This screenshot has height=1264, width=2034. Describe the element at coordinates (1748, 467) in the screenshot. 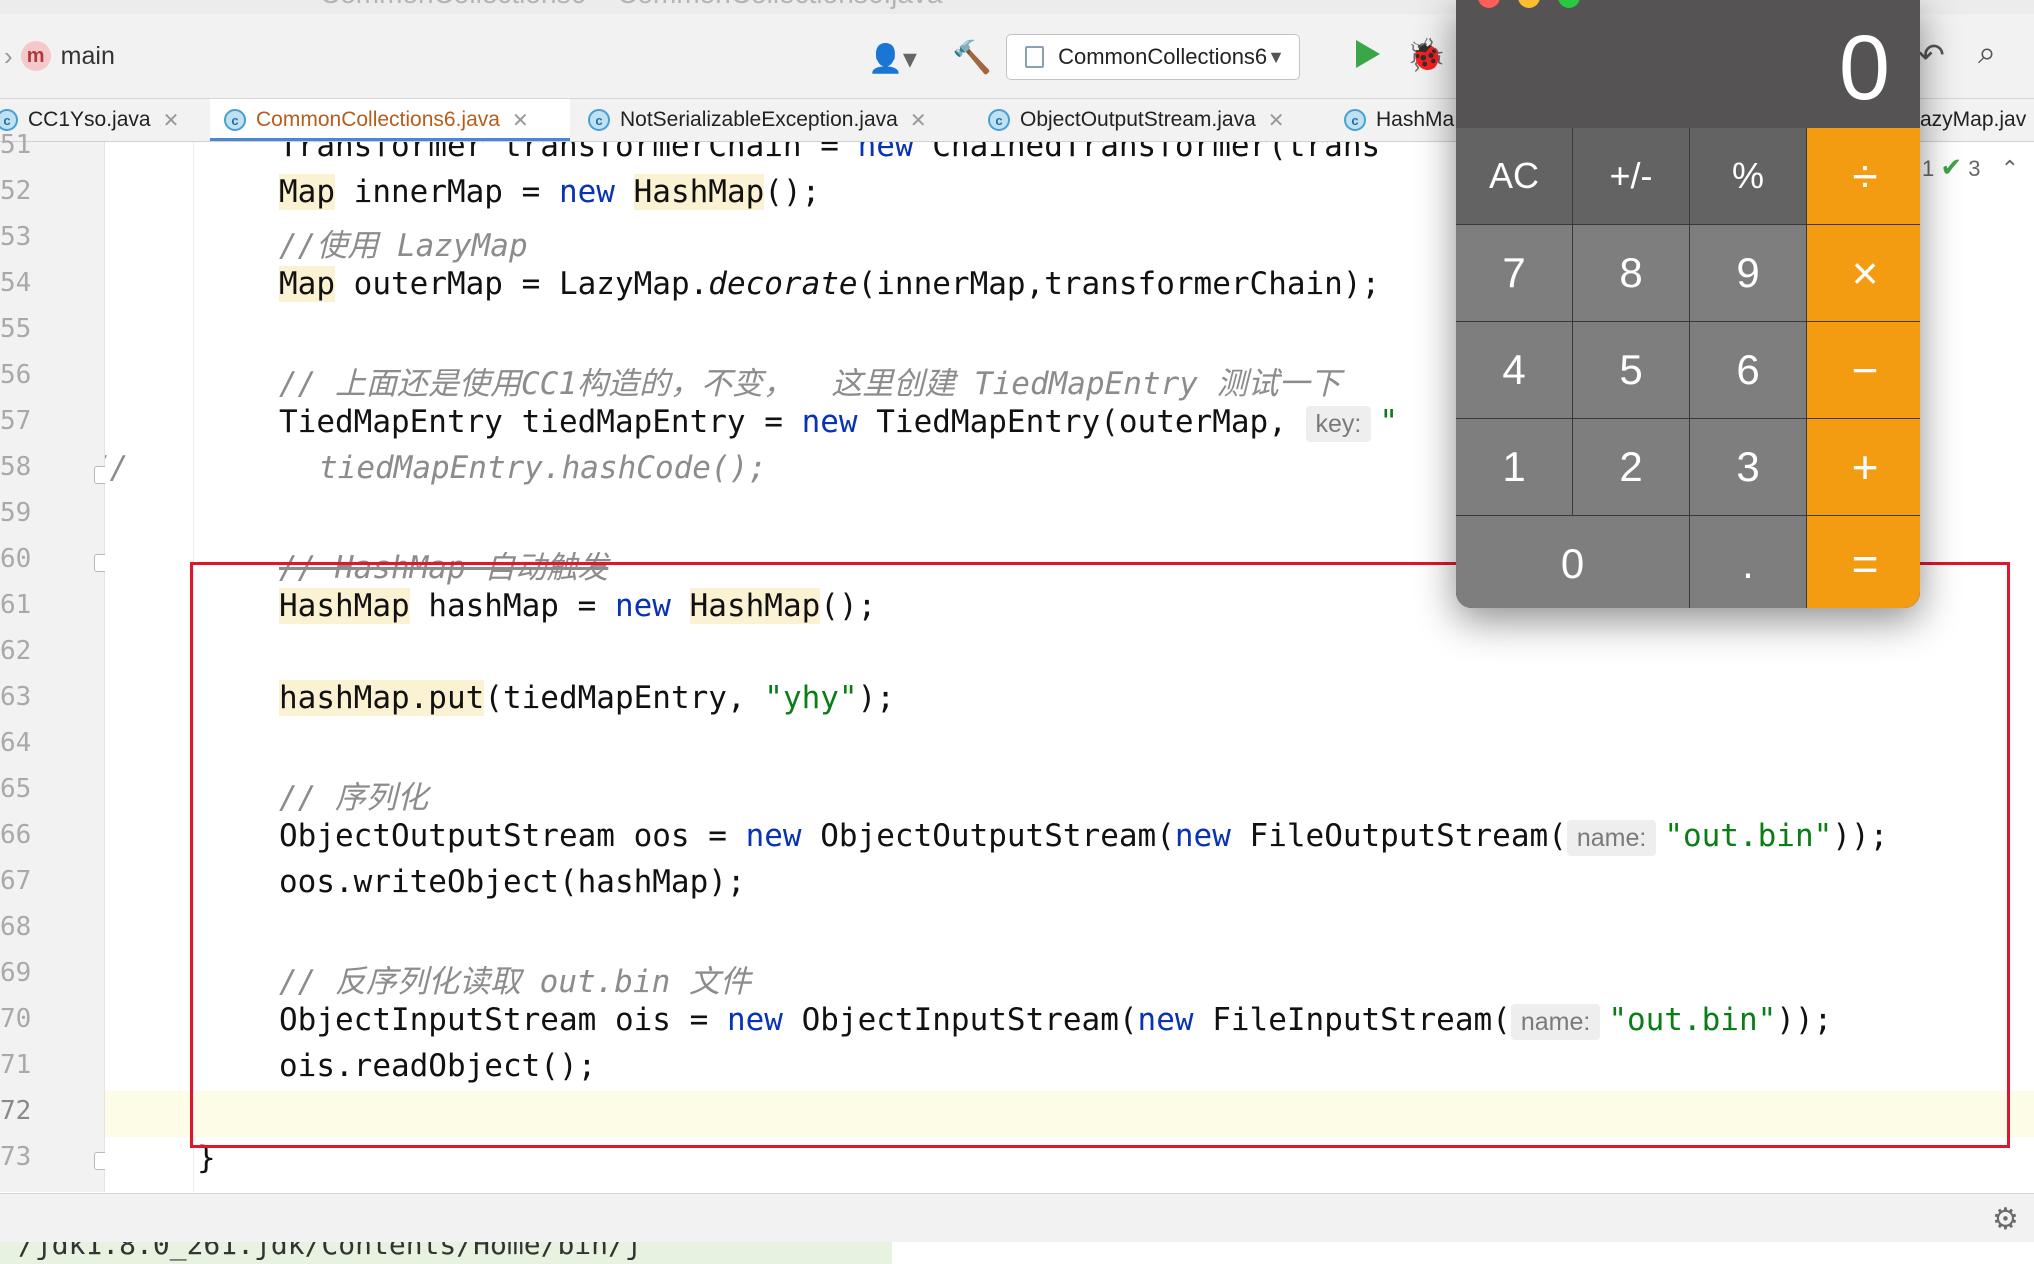

I see `digit-3-button: 3` at that location.